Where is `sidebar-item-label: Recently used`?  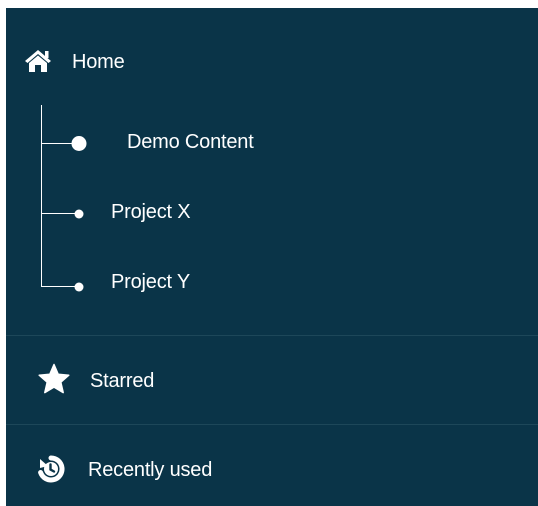 sidebar-item-label: Recently used is located at coordinates (150, 470).